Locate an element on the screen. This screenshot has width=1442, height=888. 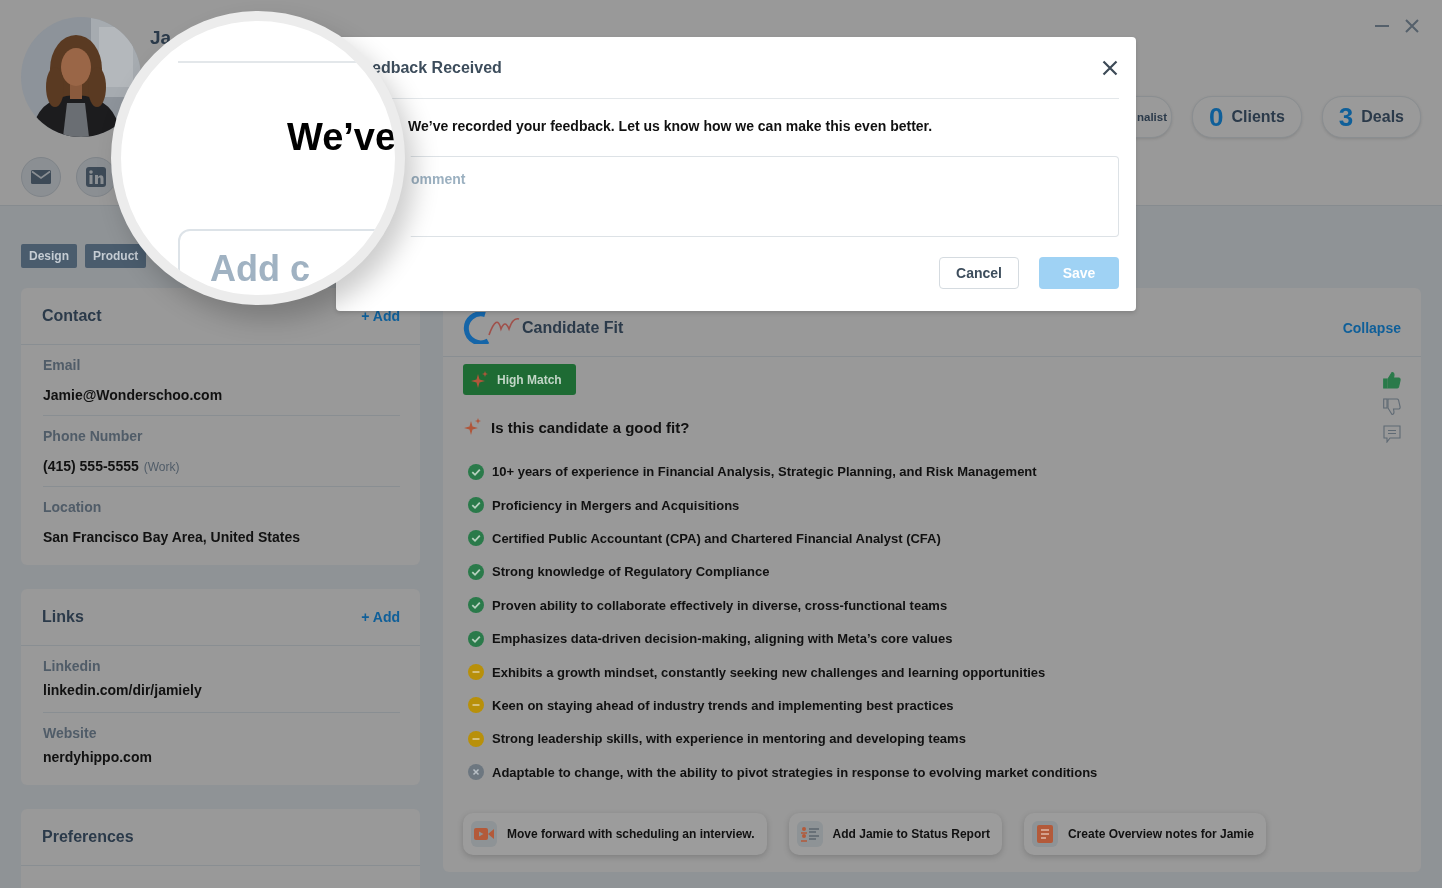
criterion-text: Proficiency in Mergers and Acquisitions is located at coordinates (616, 505).